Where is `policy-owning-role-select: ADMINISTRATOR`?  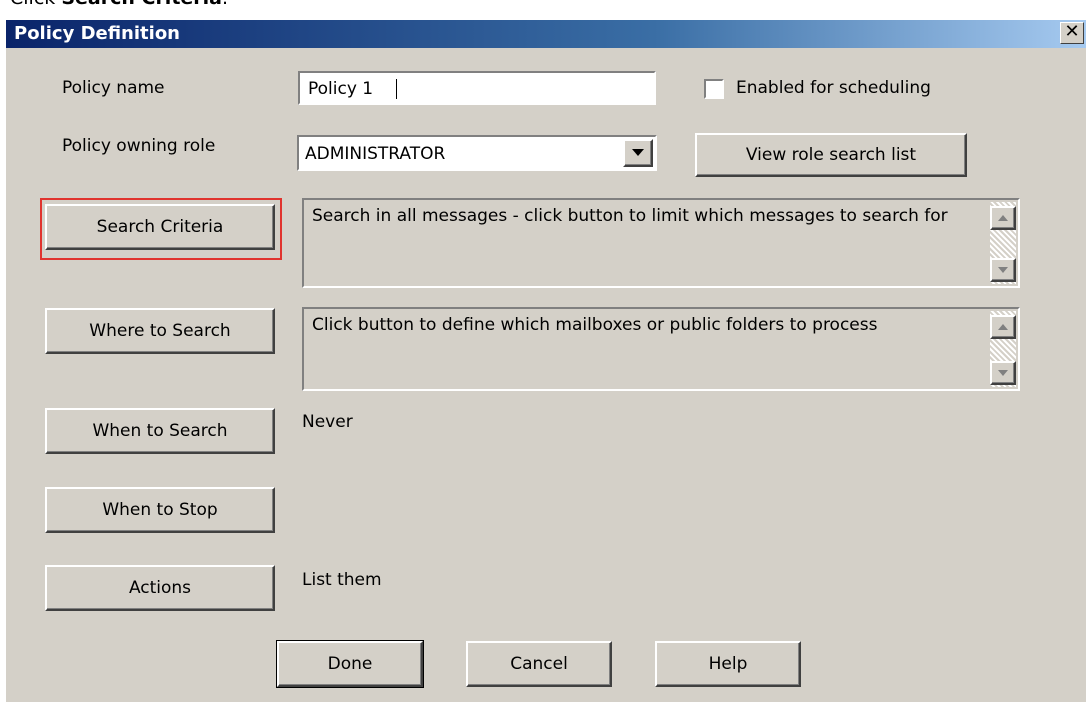
policy-owning-role-select: ADMINISTRATOR is located at coordinates (477, 153).